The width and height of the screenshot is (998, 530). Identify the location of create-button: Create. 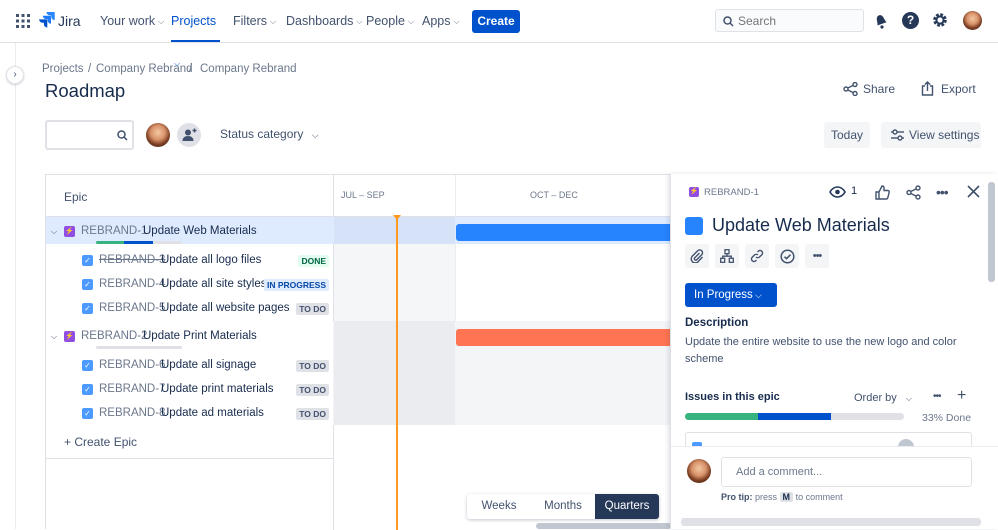
(496, 21).